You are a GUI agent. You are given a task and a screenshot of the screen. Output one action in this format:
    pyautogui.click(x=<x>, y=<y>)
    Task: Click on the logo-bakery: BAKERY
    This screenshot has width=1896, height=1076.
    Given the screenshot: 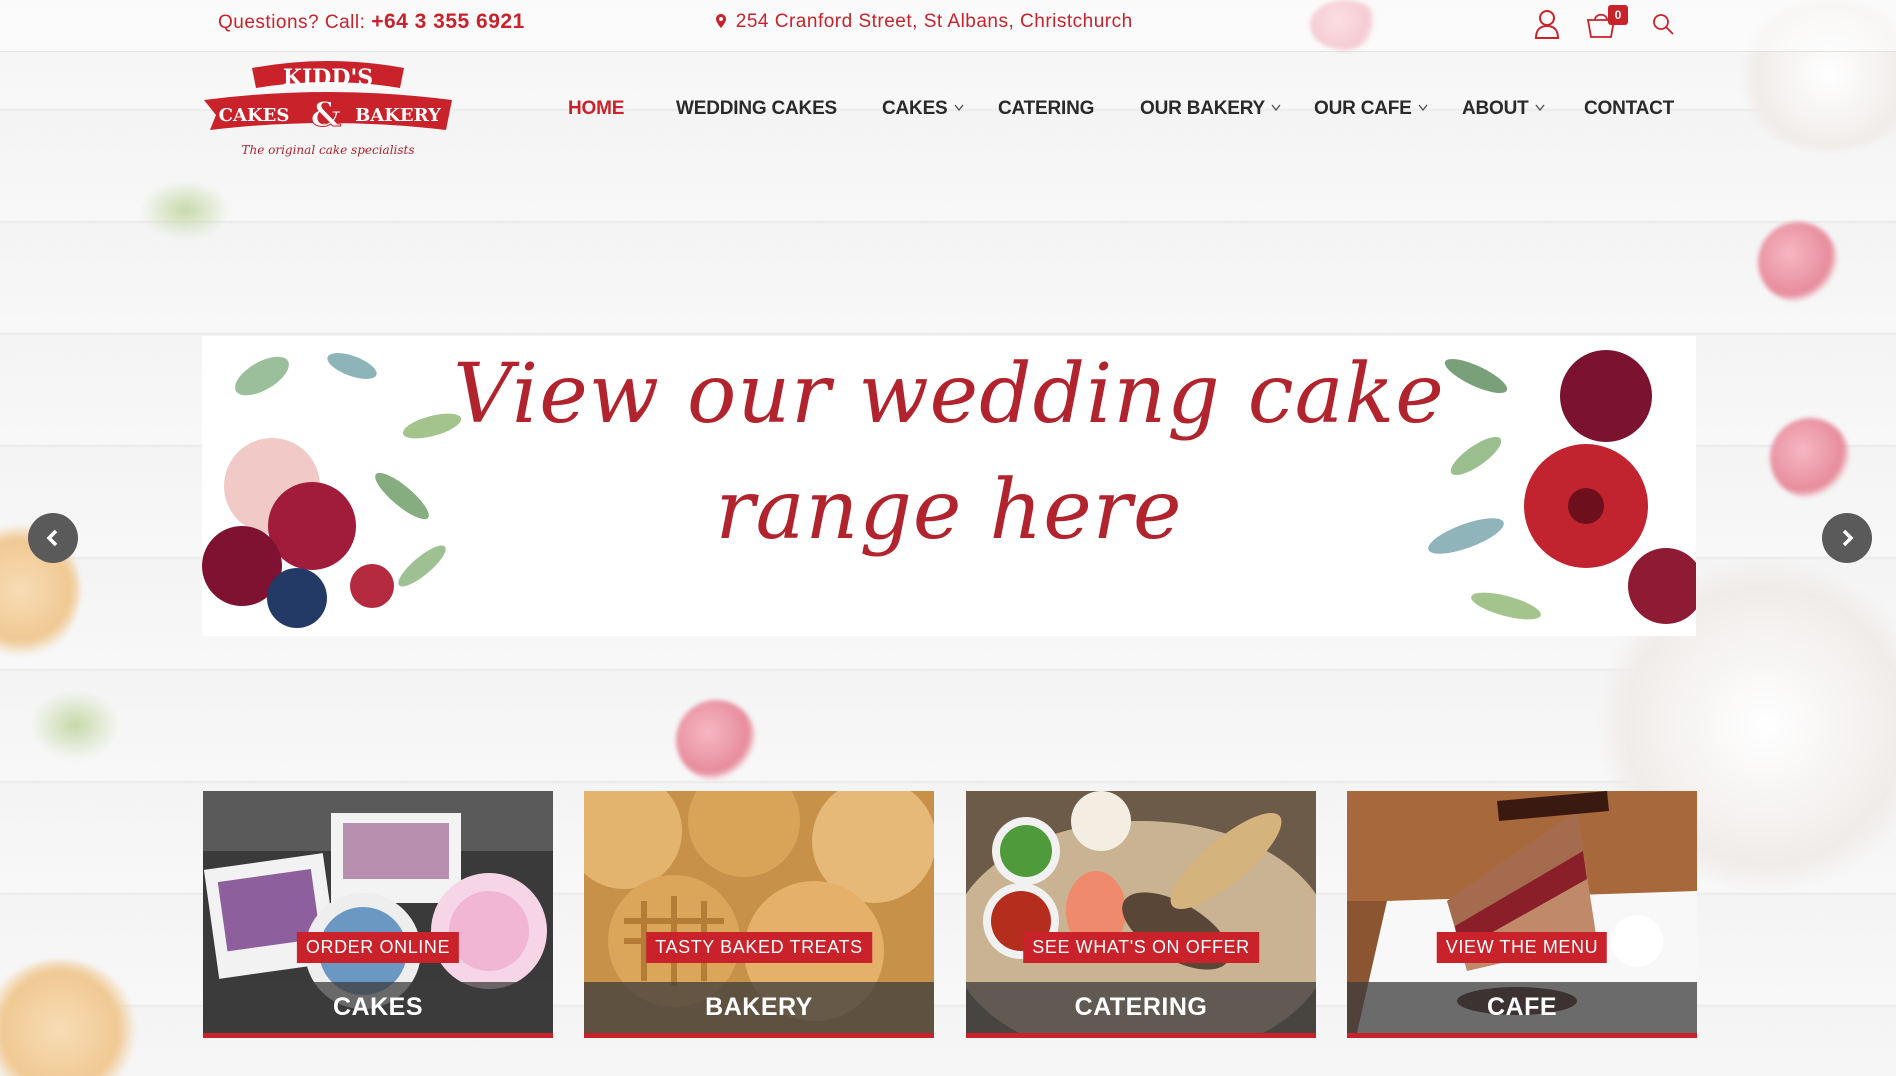 What is the action you would take?
    pyautogui.click(x=398, y=115)
    